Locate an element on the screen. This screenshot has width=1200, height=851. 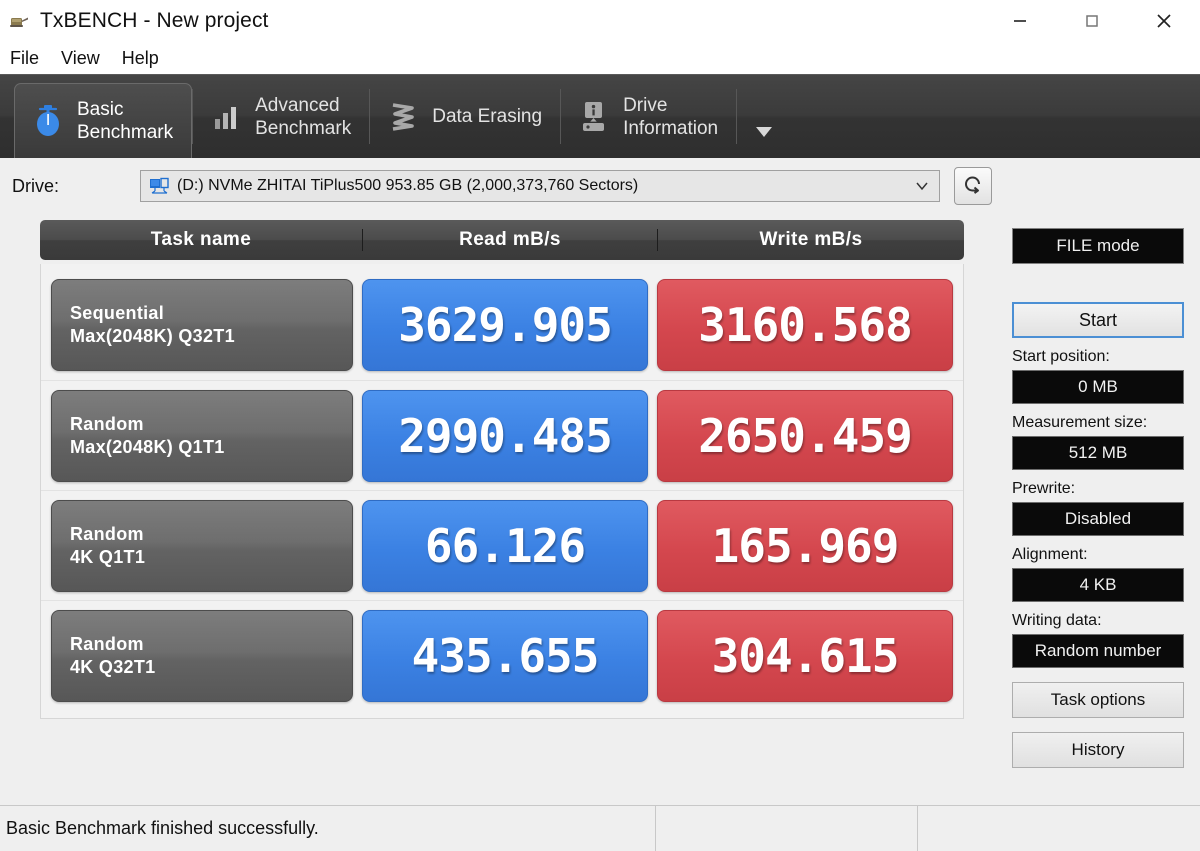
writing-data-value: Random number is located at coordinates (1098, 651).